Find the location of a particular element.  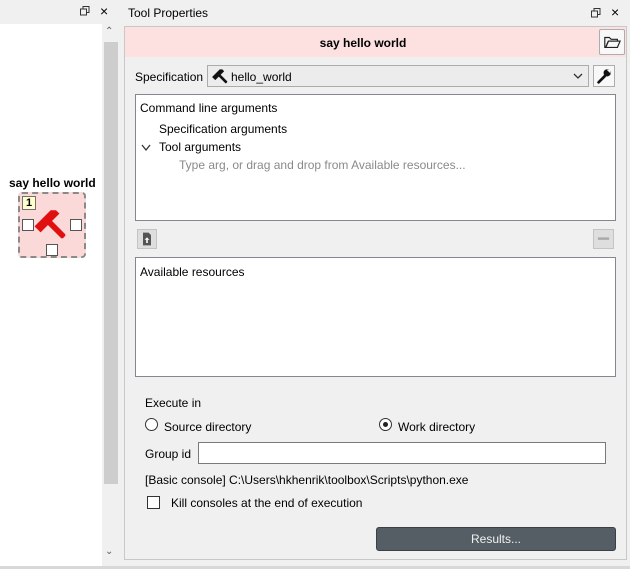

specification-value: hello_world is located at coordinates (261, 77).